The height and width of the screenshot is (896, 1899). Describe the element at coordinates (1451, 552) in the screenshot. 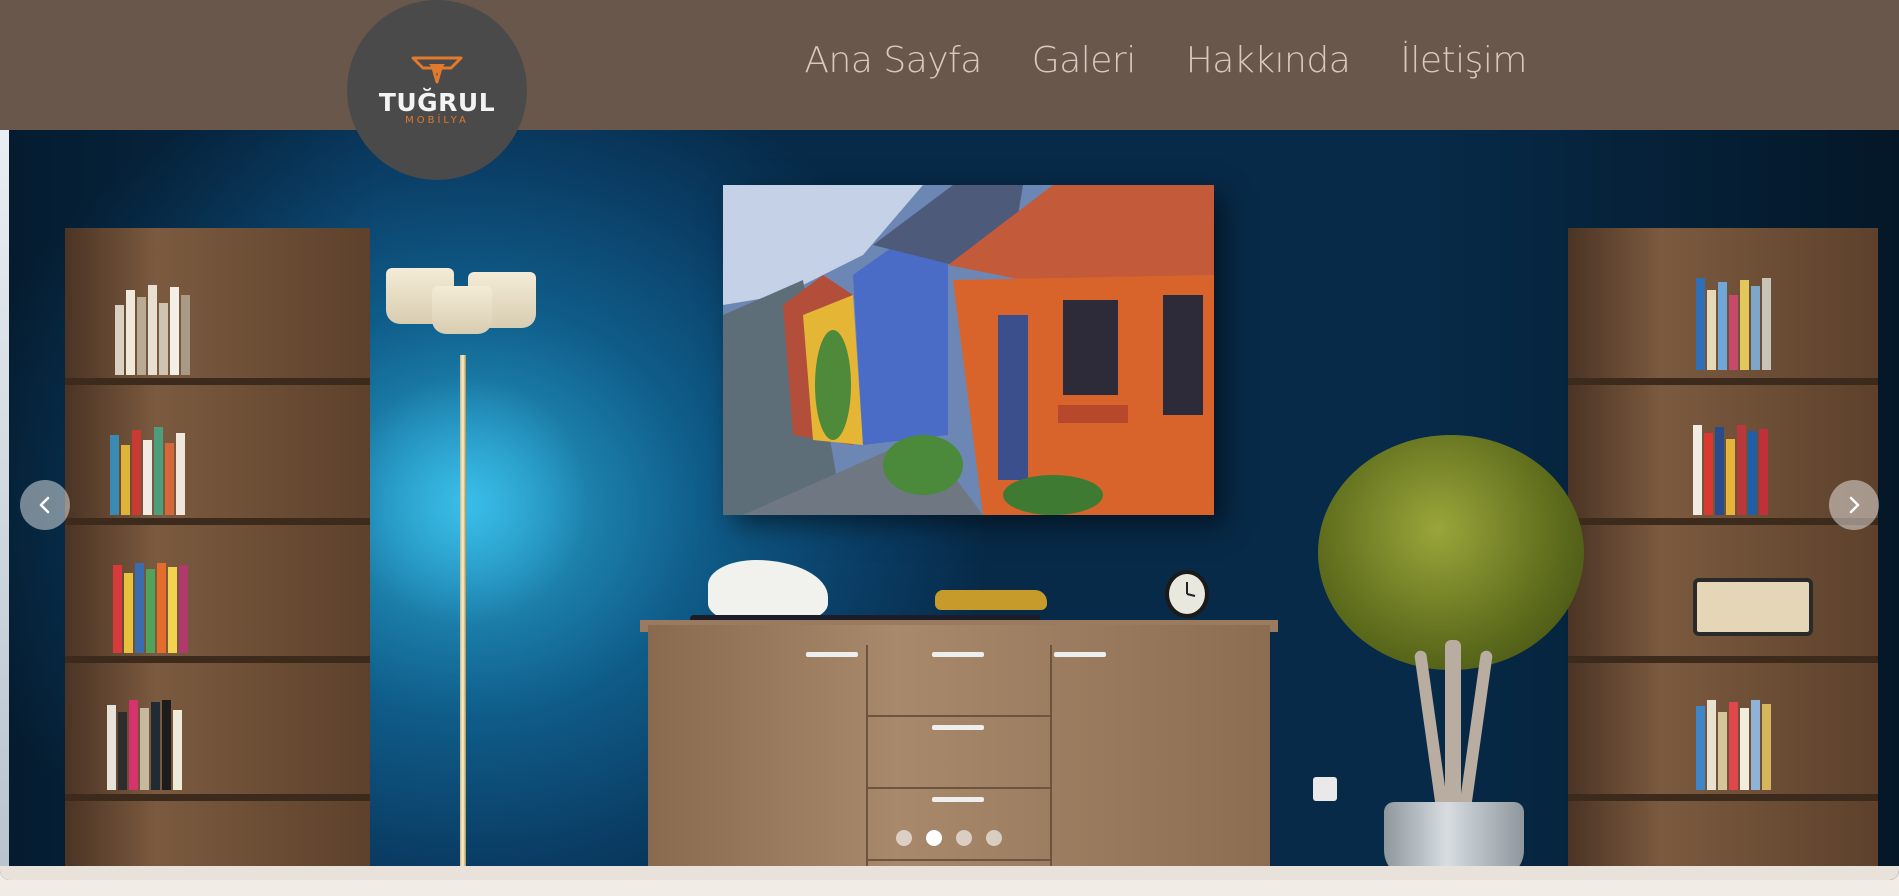

I see `bonsai-plant` at that location.